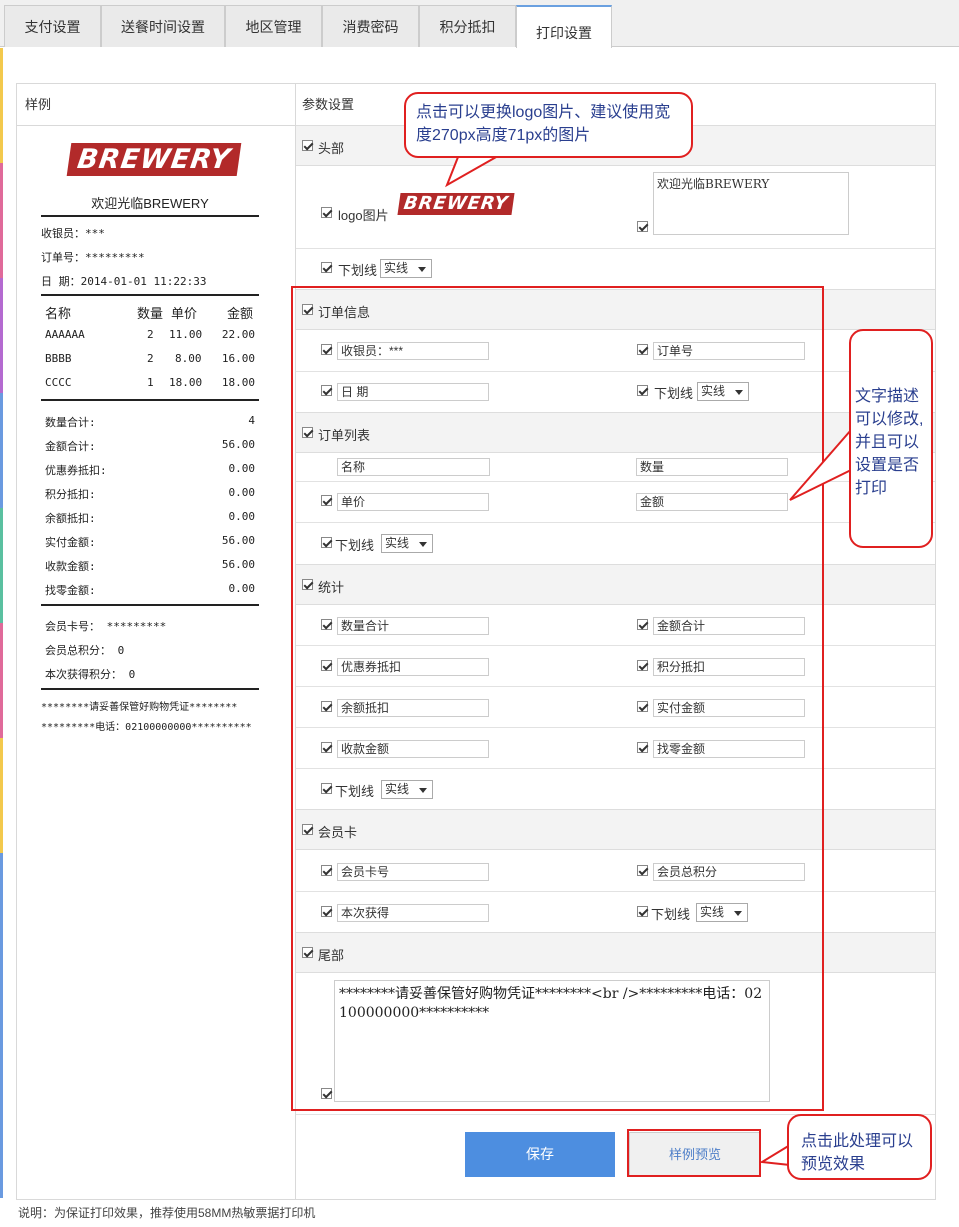  Describe the element at coordinates (93, 257) in the screenshot. I see `receipt-order-no: 订单号：*********` at that location.